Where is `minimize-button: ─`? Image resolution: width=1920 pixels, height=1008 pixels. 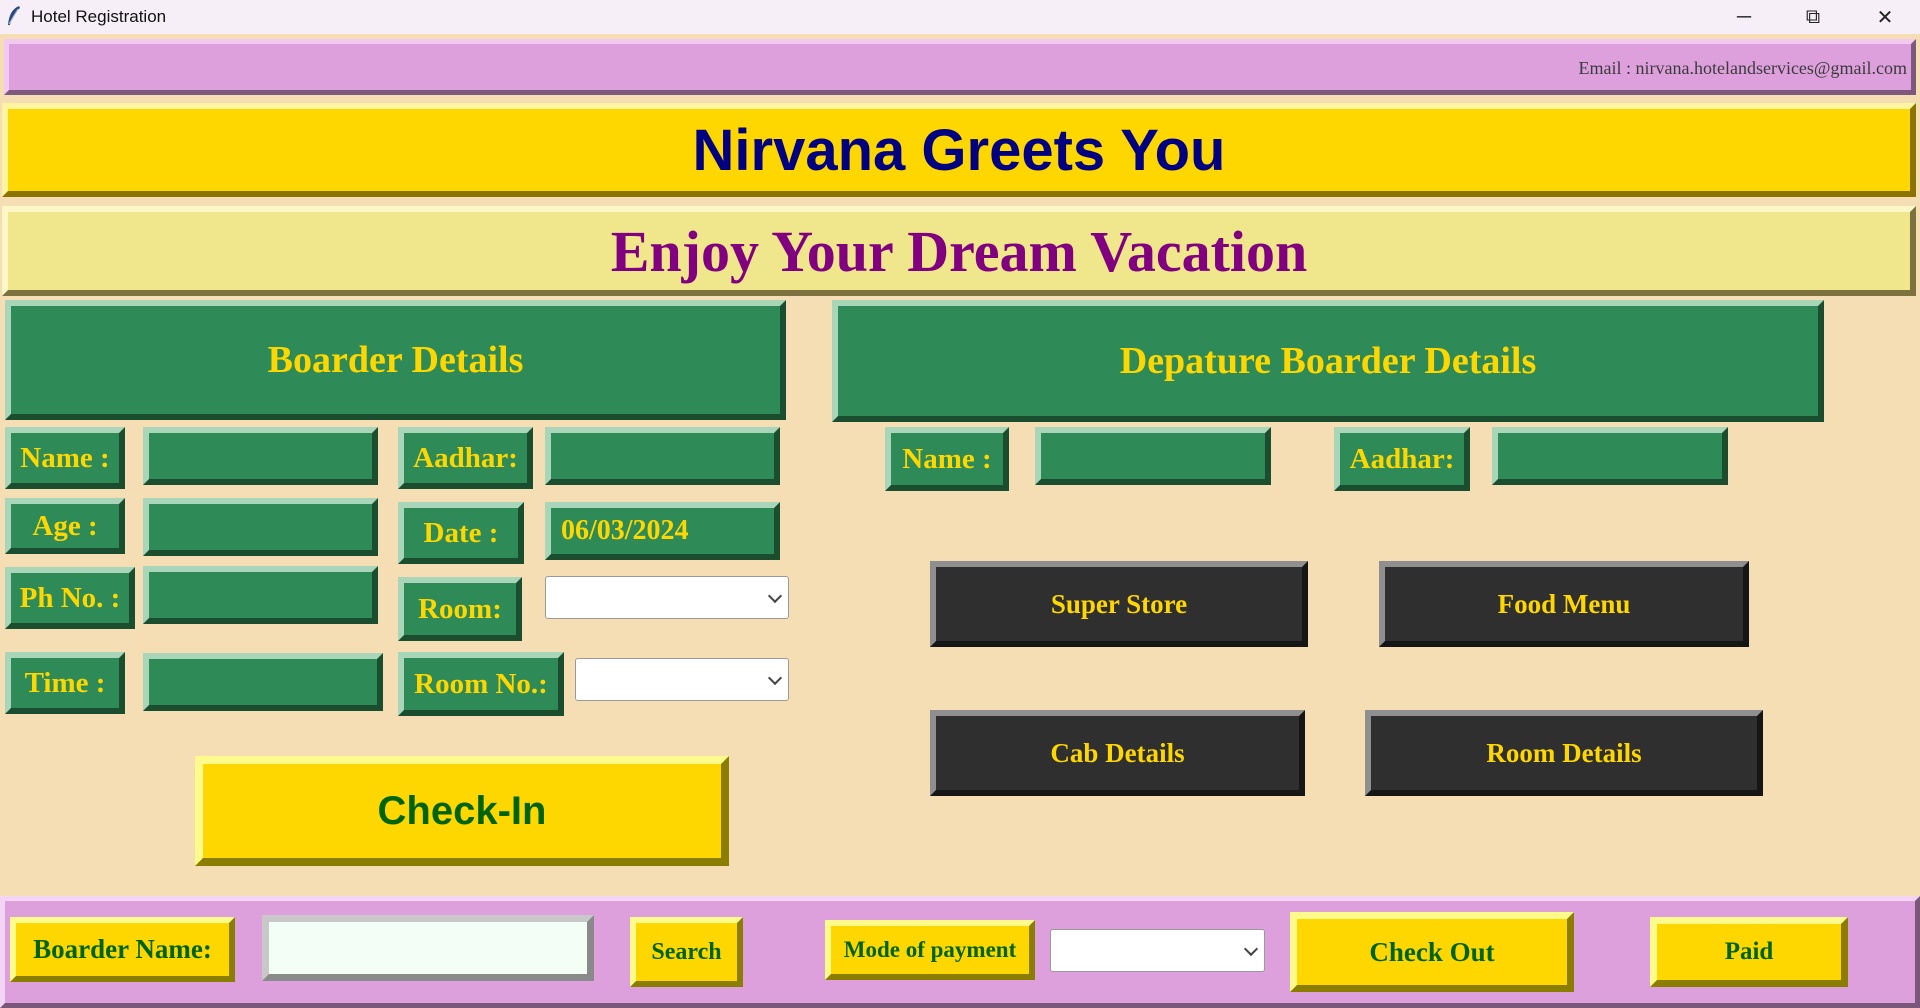 minimize-button: ─ is located at coordinates (1744, 17).